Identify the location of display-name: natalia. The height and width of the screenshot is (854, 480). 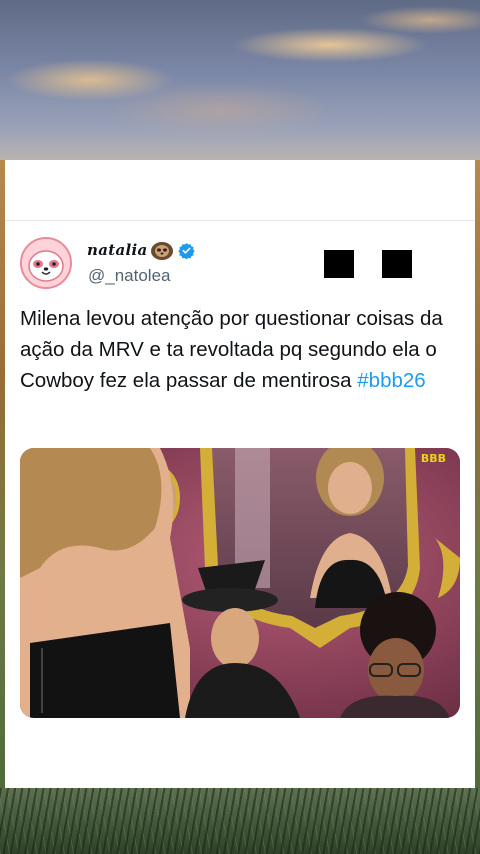
(117, 250).